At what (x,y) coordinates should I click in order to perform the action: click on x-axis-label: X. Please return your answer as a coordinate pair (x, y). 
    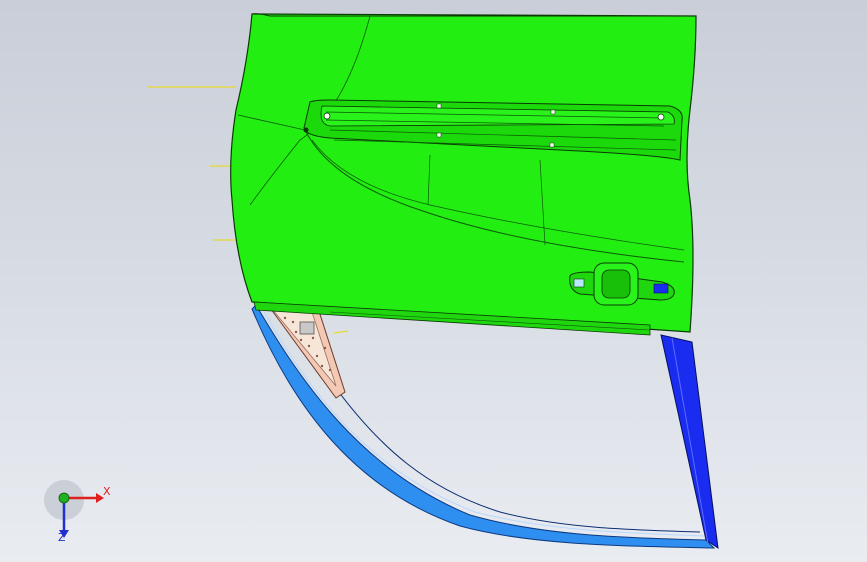
    Looking at the image, I should click on (107, 491).